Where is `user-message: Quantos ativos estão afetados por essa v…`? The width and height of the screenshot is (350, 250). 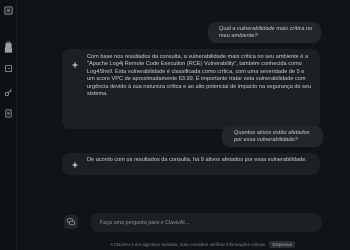
user-message: Quantos ativos estão afetados por essa v… is located at coordinates (272, 136).